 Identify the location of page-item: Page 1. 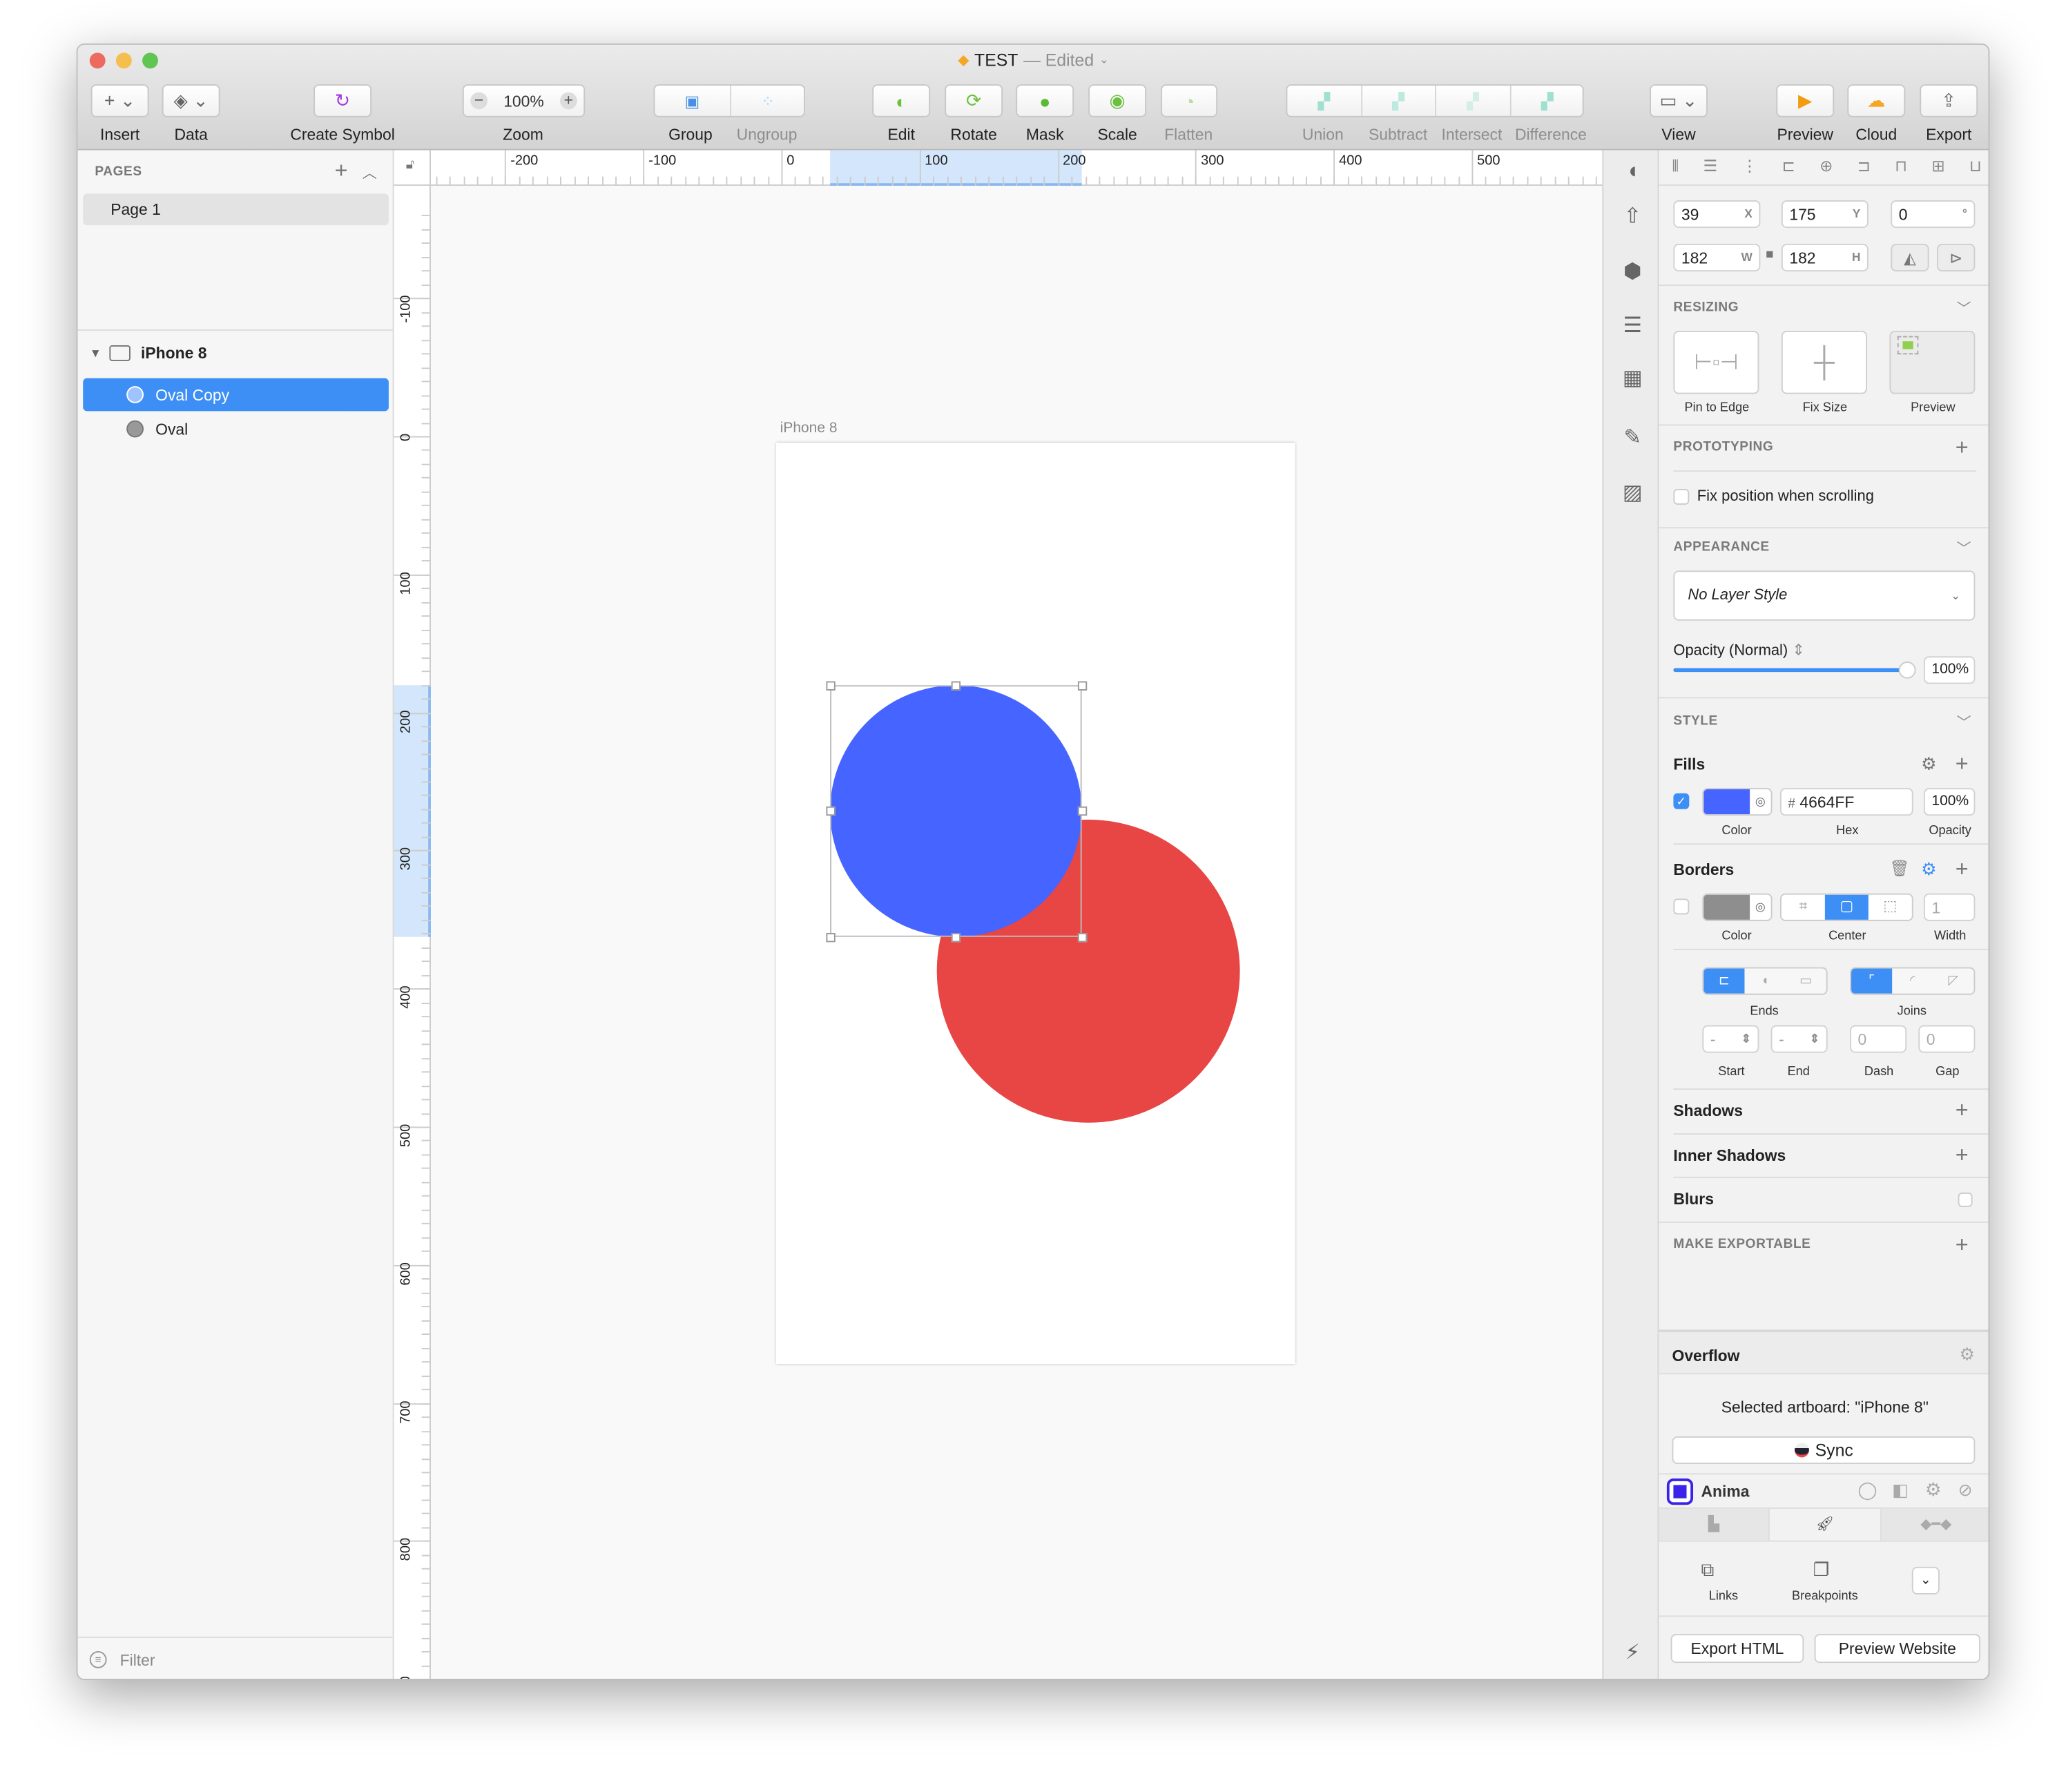
(236, 209).